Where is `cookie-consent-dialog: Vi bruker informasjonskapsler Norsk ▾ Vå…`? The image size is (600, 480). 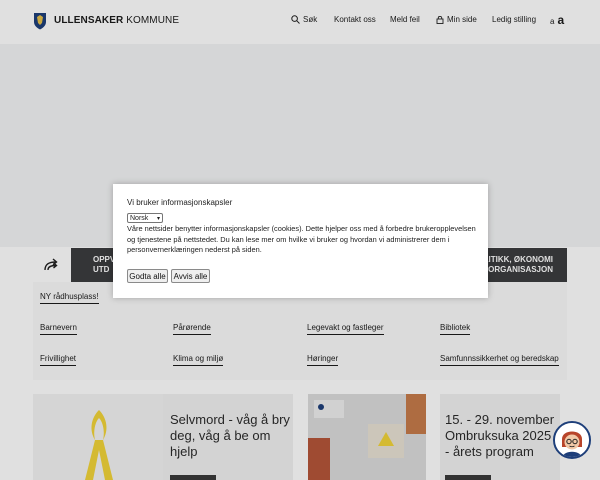 cookie-consent-dialog: Vi bruker informasjonskapsler Norsk ▾ Vå… is located at coordinates (300, 241).